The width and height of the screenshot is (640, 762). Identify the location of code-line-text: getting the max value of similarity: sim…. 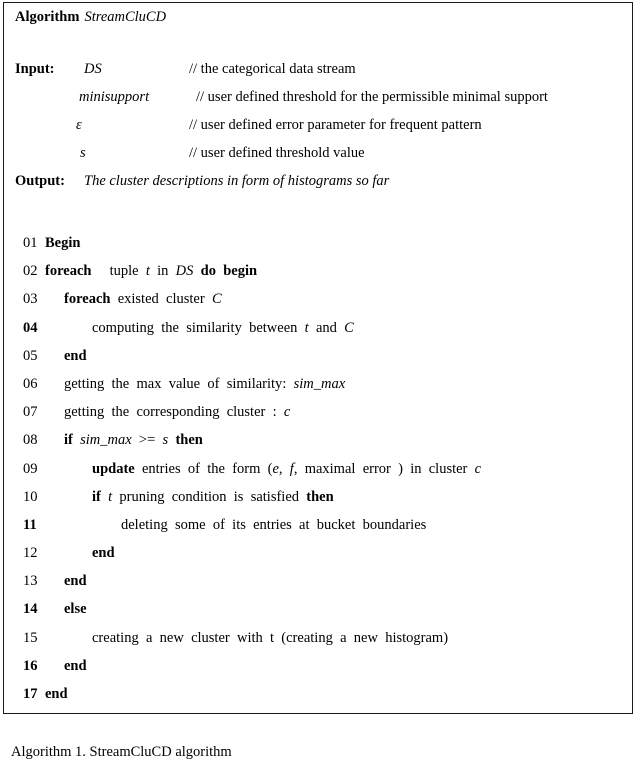
(205, 383).